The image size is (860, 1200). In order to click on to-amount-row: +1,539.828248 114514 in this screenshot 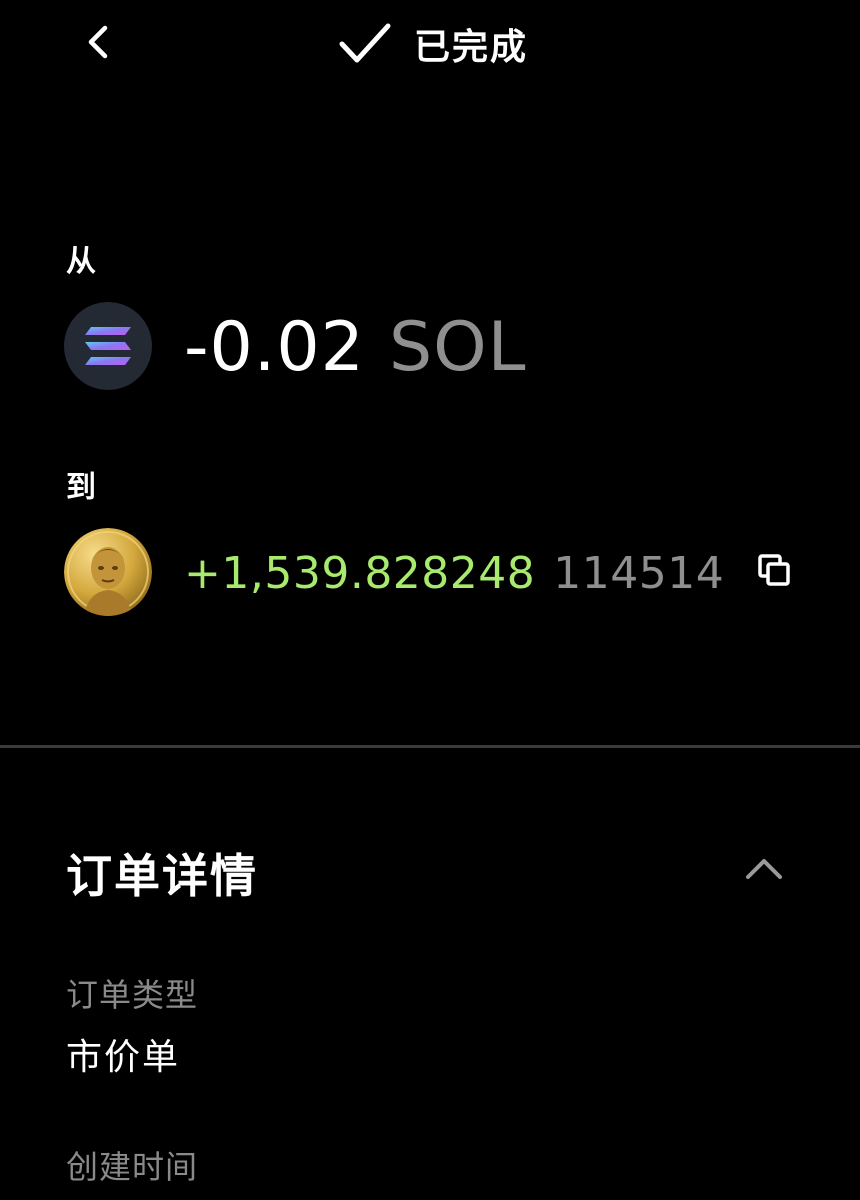, I will do `click(454, 573)`.